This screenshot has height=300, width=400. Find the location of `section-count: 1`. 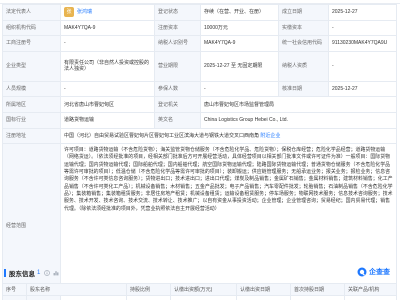

section-count: 1 is located at coordinates (39, 273).